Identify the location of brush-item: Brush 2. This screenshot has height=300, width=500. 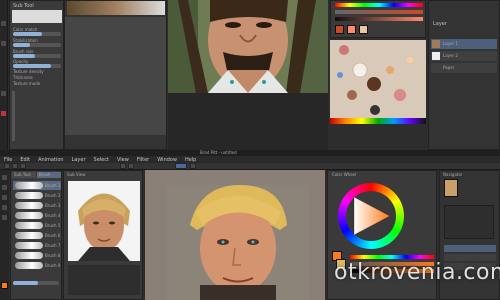
(37, 195).